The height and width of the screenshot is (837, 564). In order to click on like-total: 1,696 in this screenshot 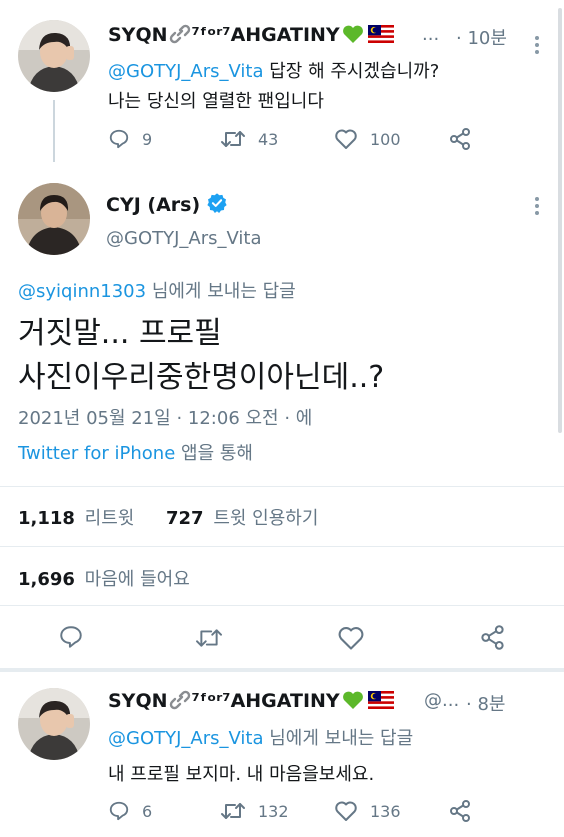, I will do `click(46, 579)`.